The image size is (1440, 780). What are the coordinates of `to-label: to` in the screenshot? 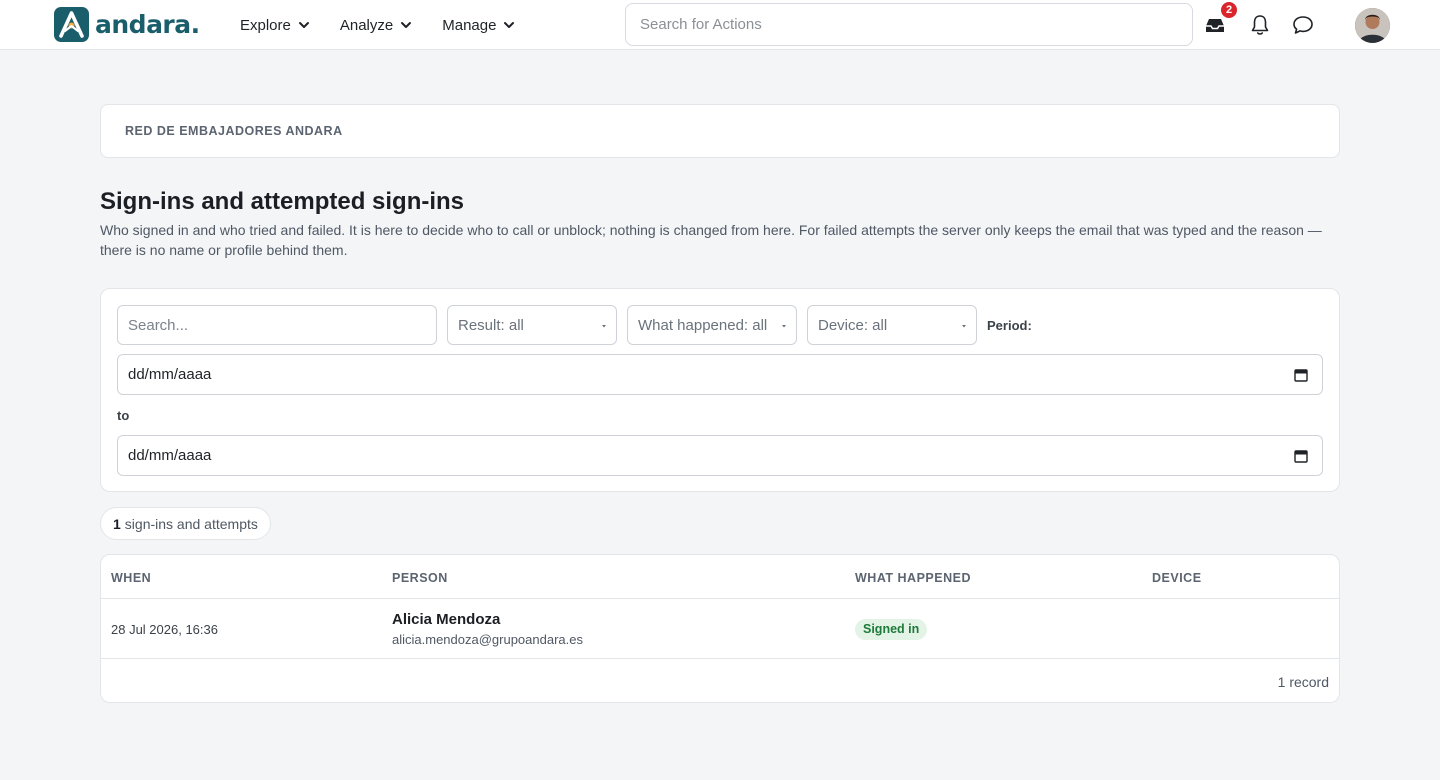 It's located at (123, 415).